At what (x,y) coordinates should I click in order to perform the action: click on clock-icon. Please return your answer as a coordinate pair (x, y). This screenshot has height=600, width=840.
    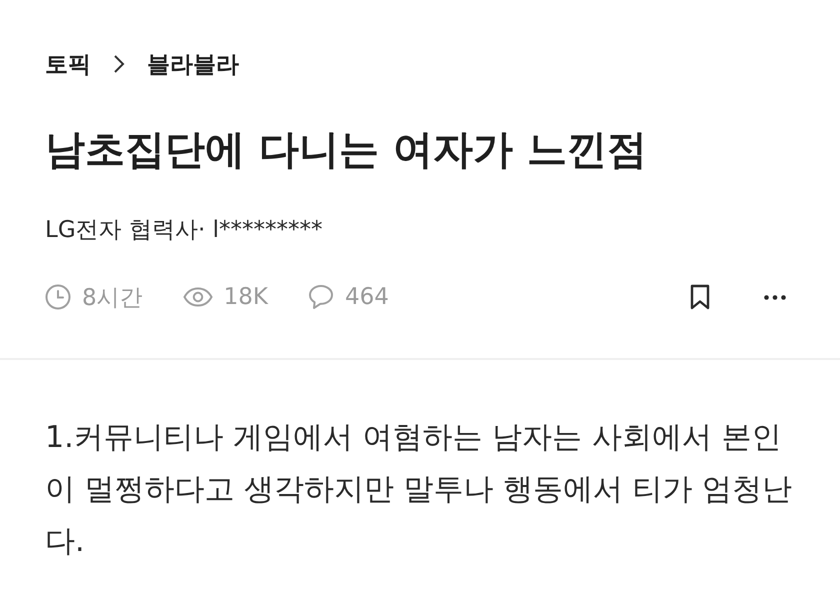
    Looking at the image, I should click on (58, 297).